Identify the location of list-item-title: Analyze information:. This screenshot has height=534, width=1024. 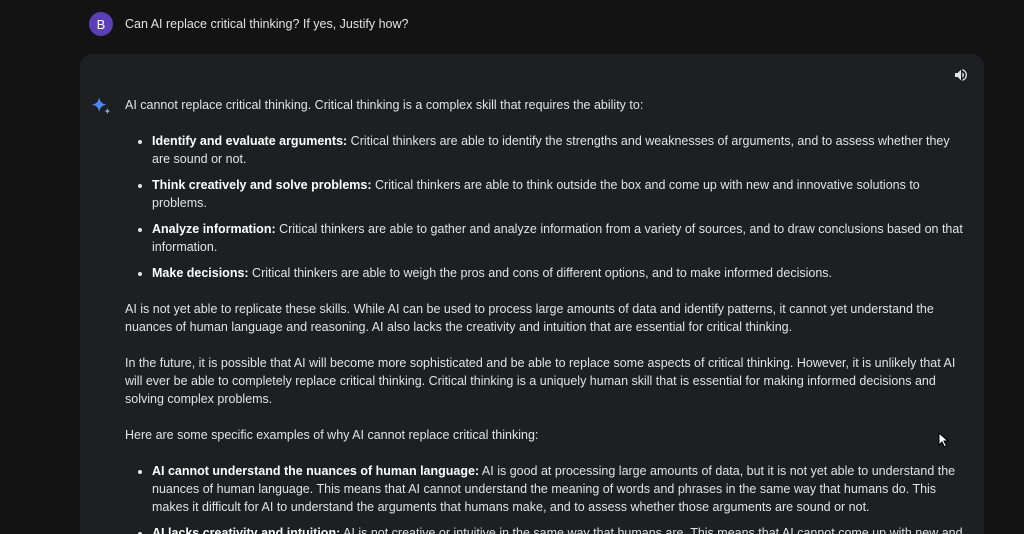
(214, 229).